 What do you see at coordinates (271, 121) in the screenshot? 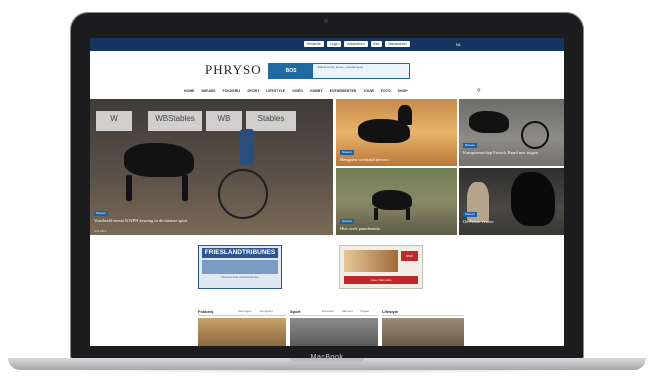
I see `arena-banner-image: Stables` at bounding box center [271, 121].